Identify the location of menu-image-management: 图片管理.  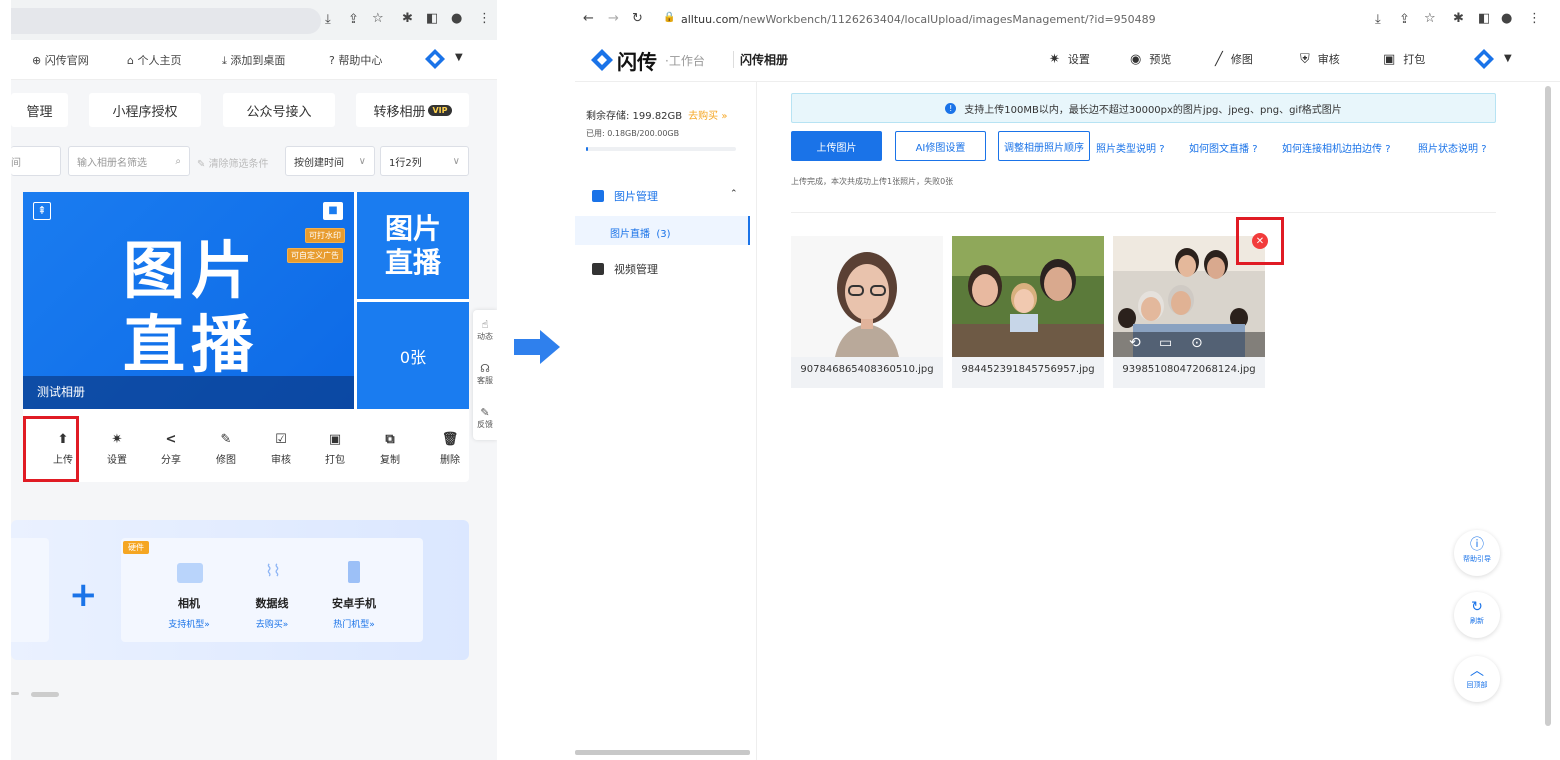
(625, 196).